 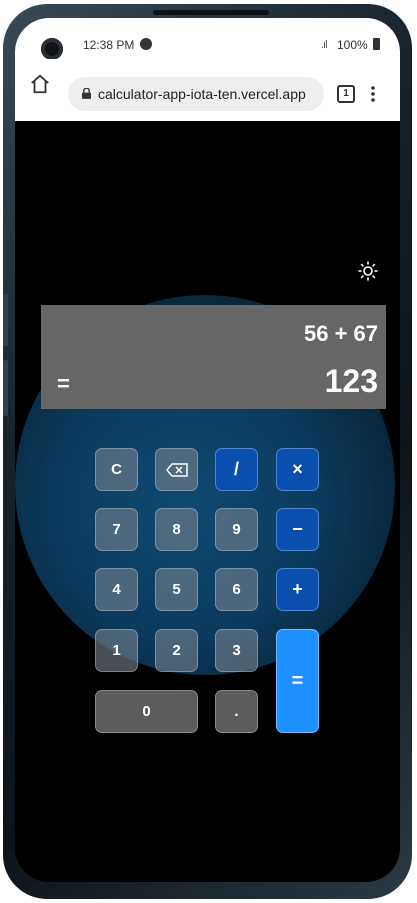 What do you see at coordinates (340, 333) in the screenshot?
I see `expression-text: 56 + 67` at bounding box center [340, 333].